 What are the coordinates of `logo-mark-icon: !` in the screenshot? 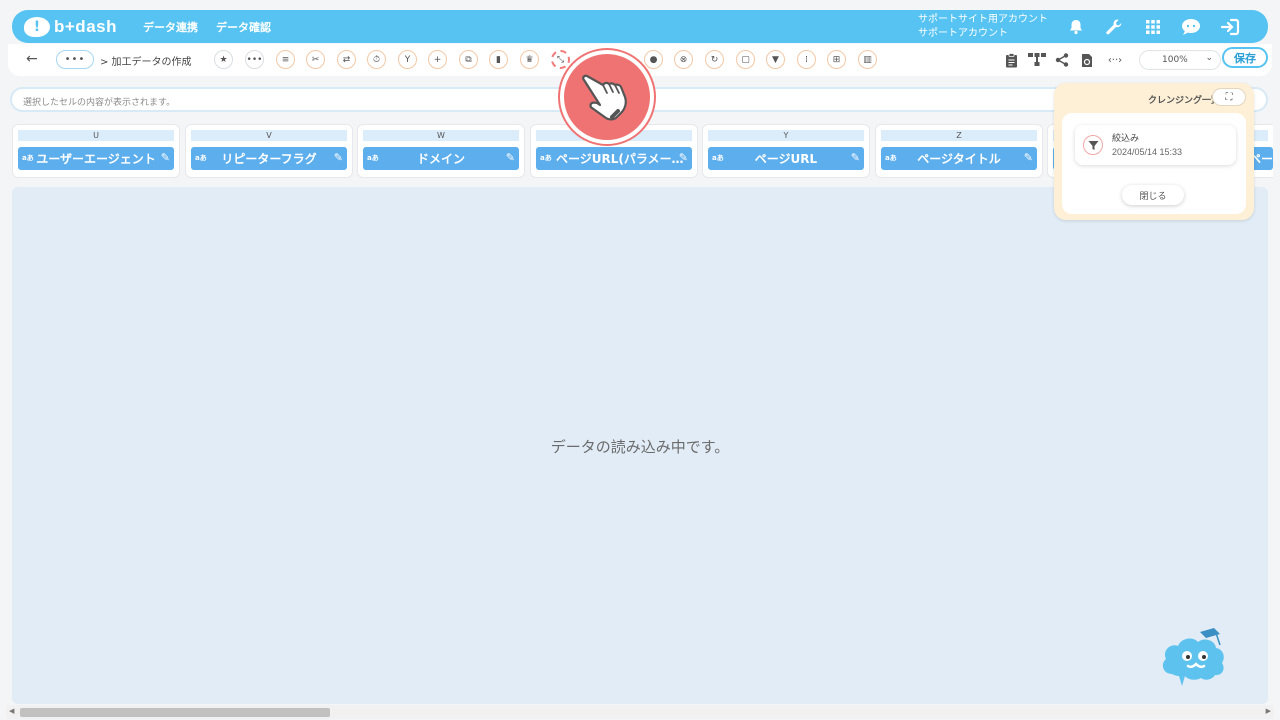 It's located at (37, 26).